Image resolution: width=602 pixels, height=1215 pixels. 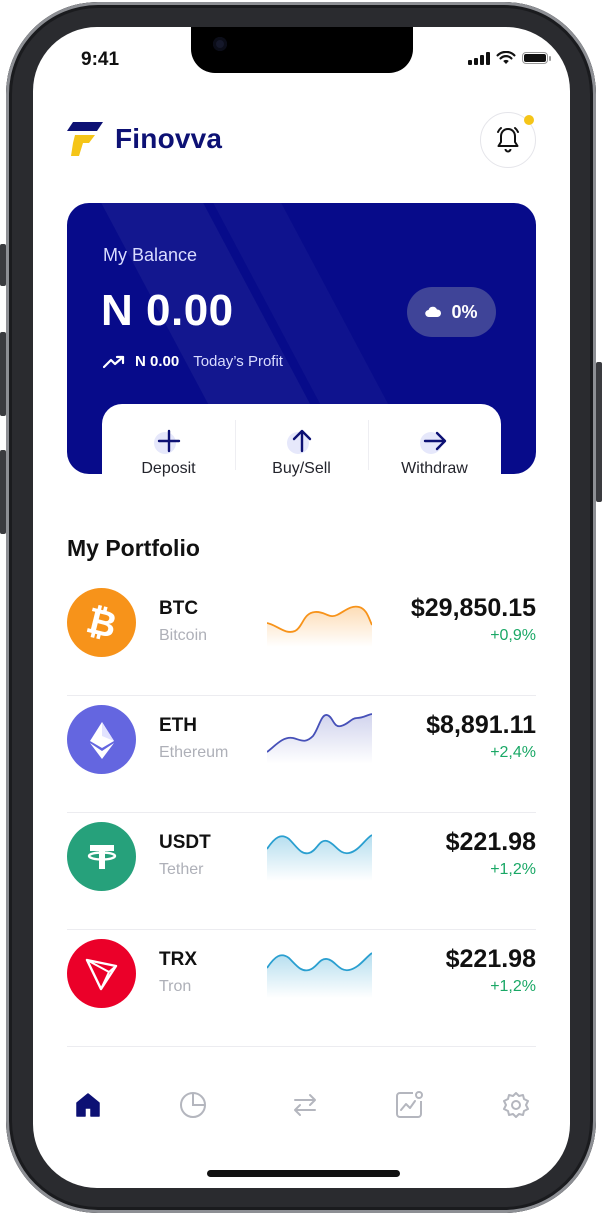 I want to click on finovva-logo-icon, so click(x=85, y=139).